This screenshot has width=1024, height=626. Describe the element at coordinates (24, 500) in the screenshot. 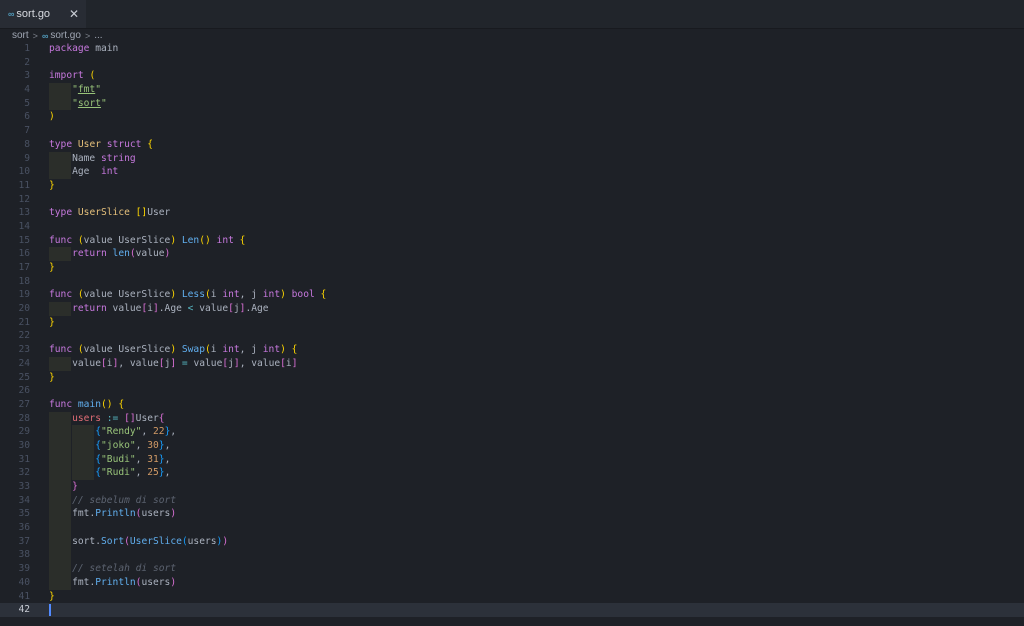

I see `line-number: 34` at that location.